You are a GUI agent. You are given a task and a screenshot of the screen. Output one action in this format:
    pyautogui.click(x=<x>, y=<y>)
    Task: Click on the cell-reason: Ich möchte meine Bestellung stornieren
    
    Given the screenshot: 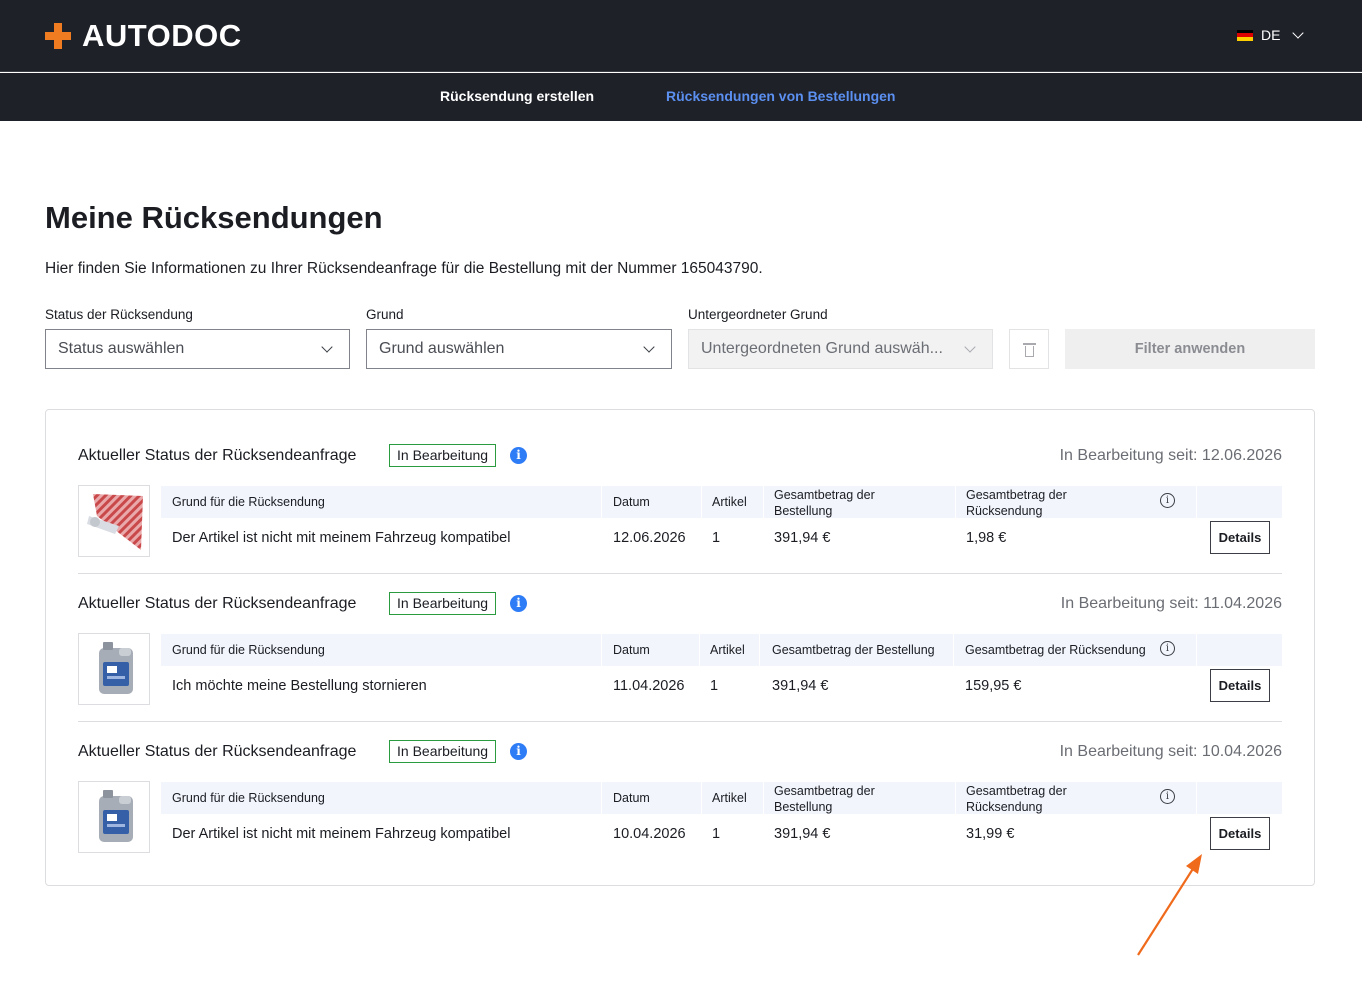 What is the action you would take?
    pyautogui.click(x=299, y=686)
    